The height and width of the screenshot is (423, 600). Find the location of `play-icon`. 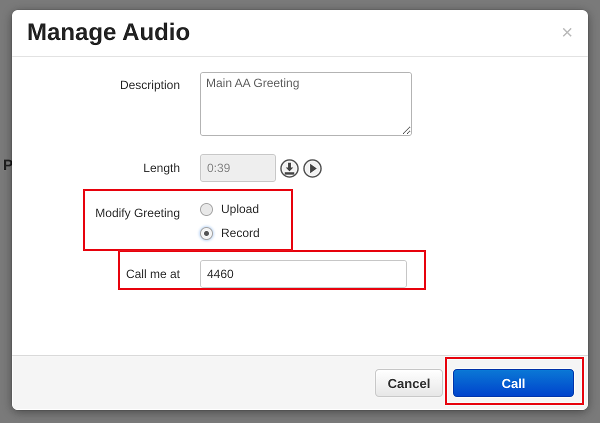

play-icon is located at coordinates (312, 168).